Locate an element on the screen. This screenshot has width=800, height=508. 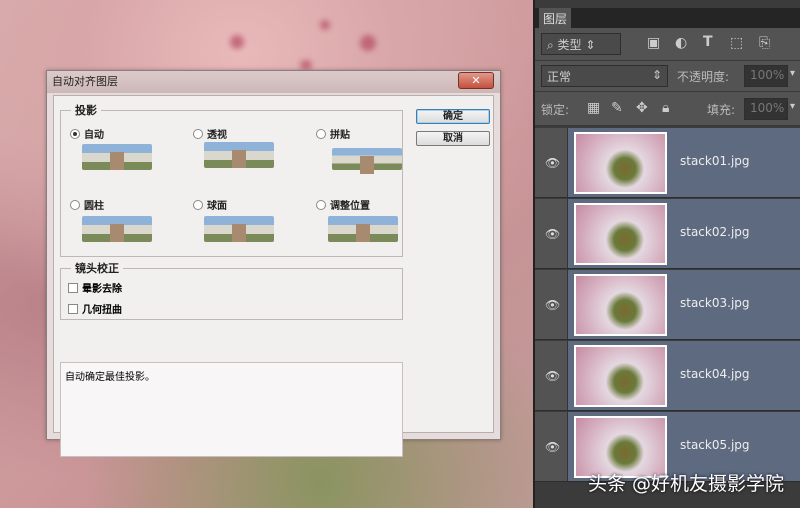
shape-filter-icon: ⬚ is located at coordinates (736, 43).